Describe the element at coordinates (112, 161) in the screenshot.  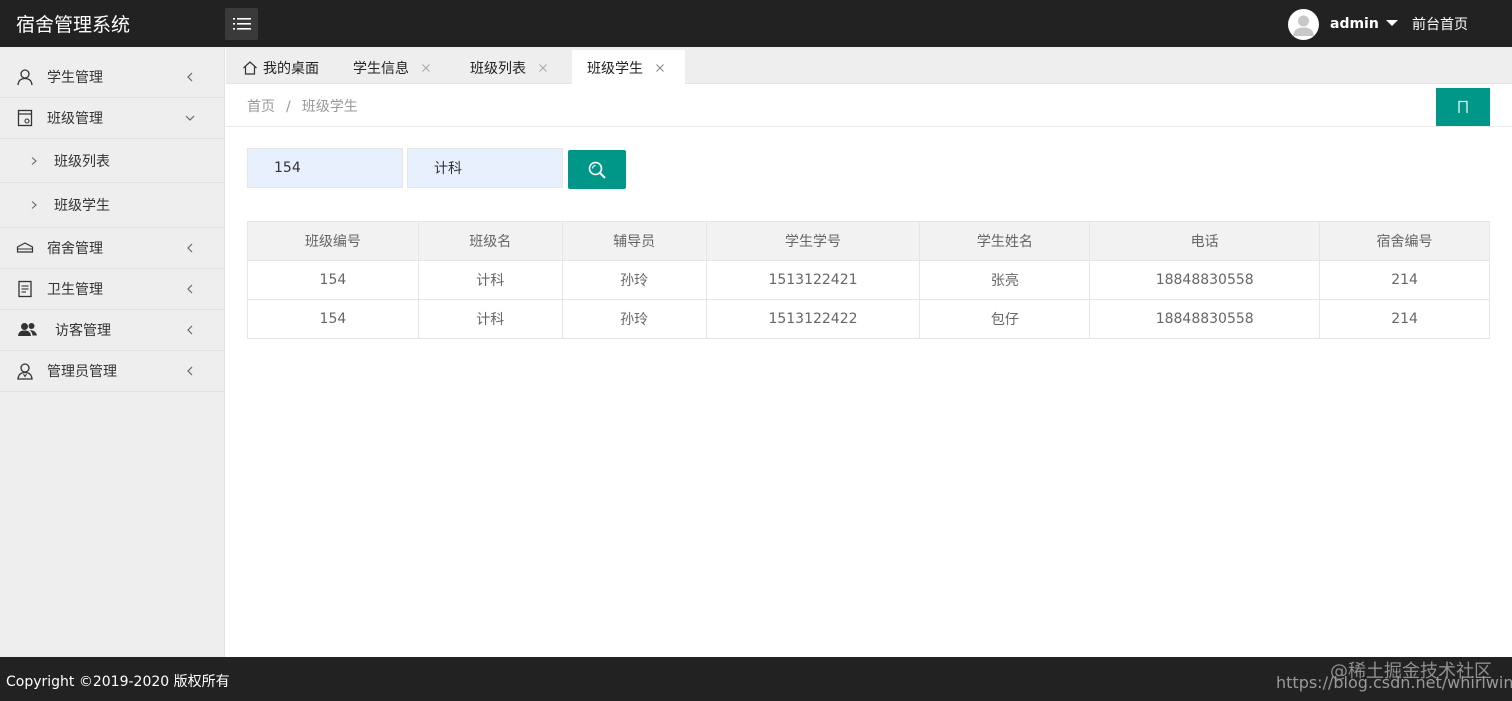
I see `sidebar-subitem-class-list: 班级列表` at that location.